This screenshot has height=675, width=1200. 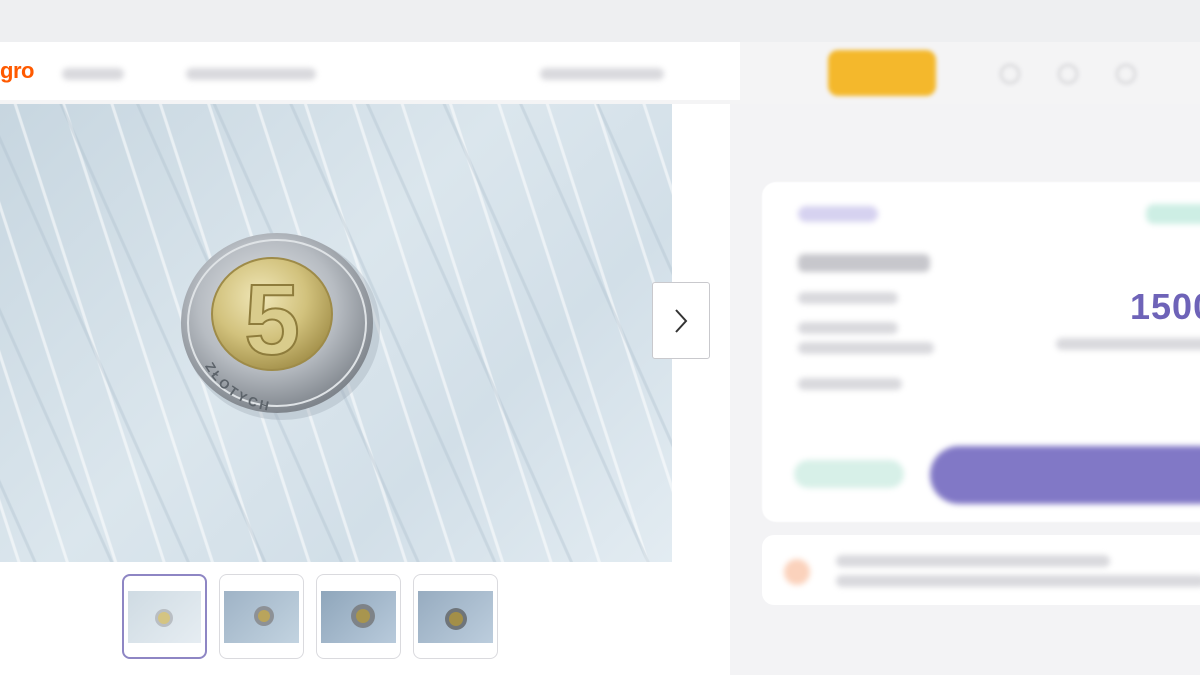 What do you see at coordinates (981, 570) in the screenshot?
I see `info-card` at bounding box center [981, 570].